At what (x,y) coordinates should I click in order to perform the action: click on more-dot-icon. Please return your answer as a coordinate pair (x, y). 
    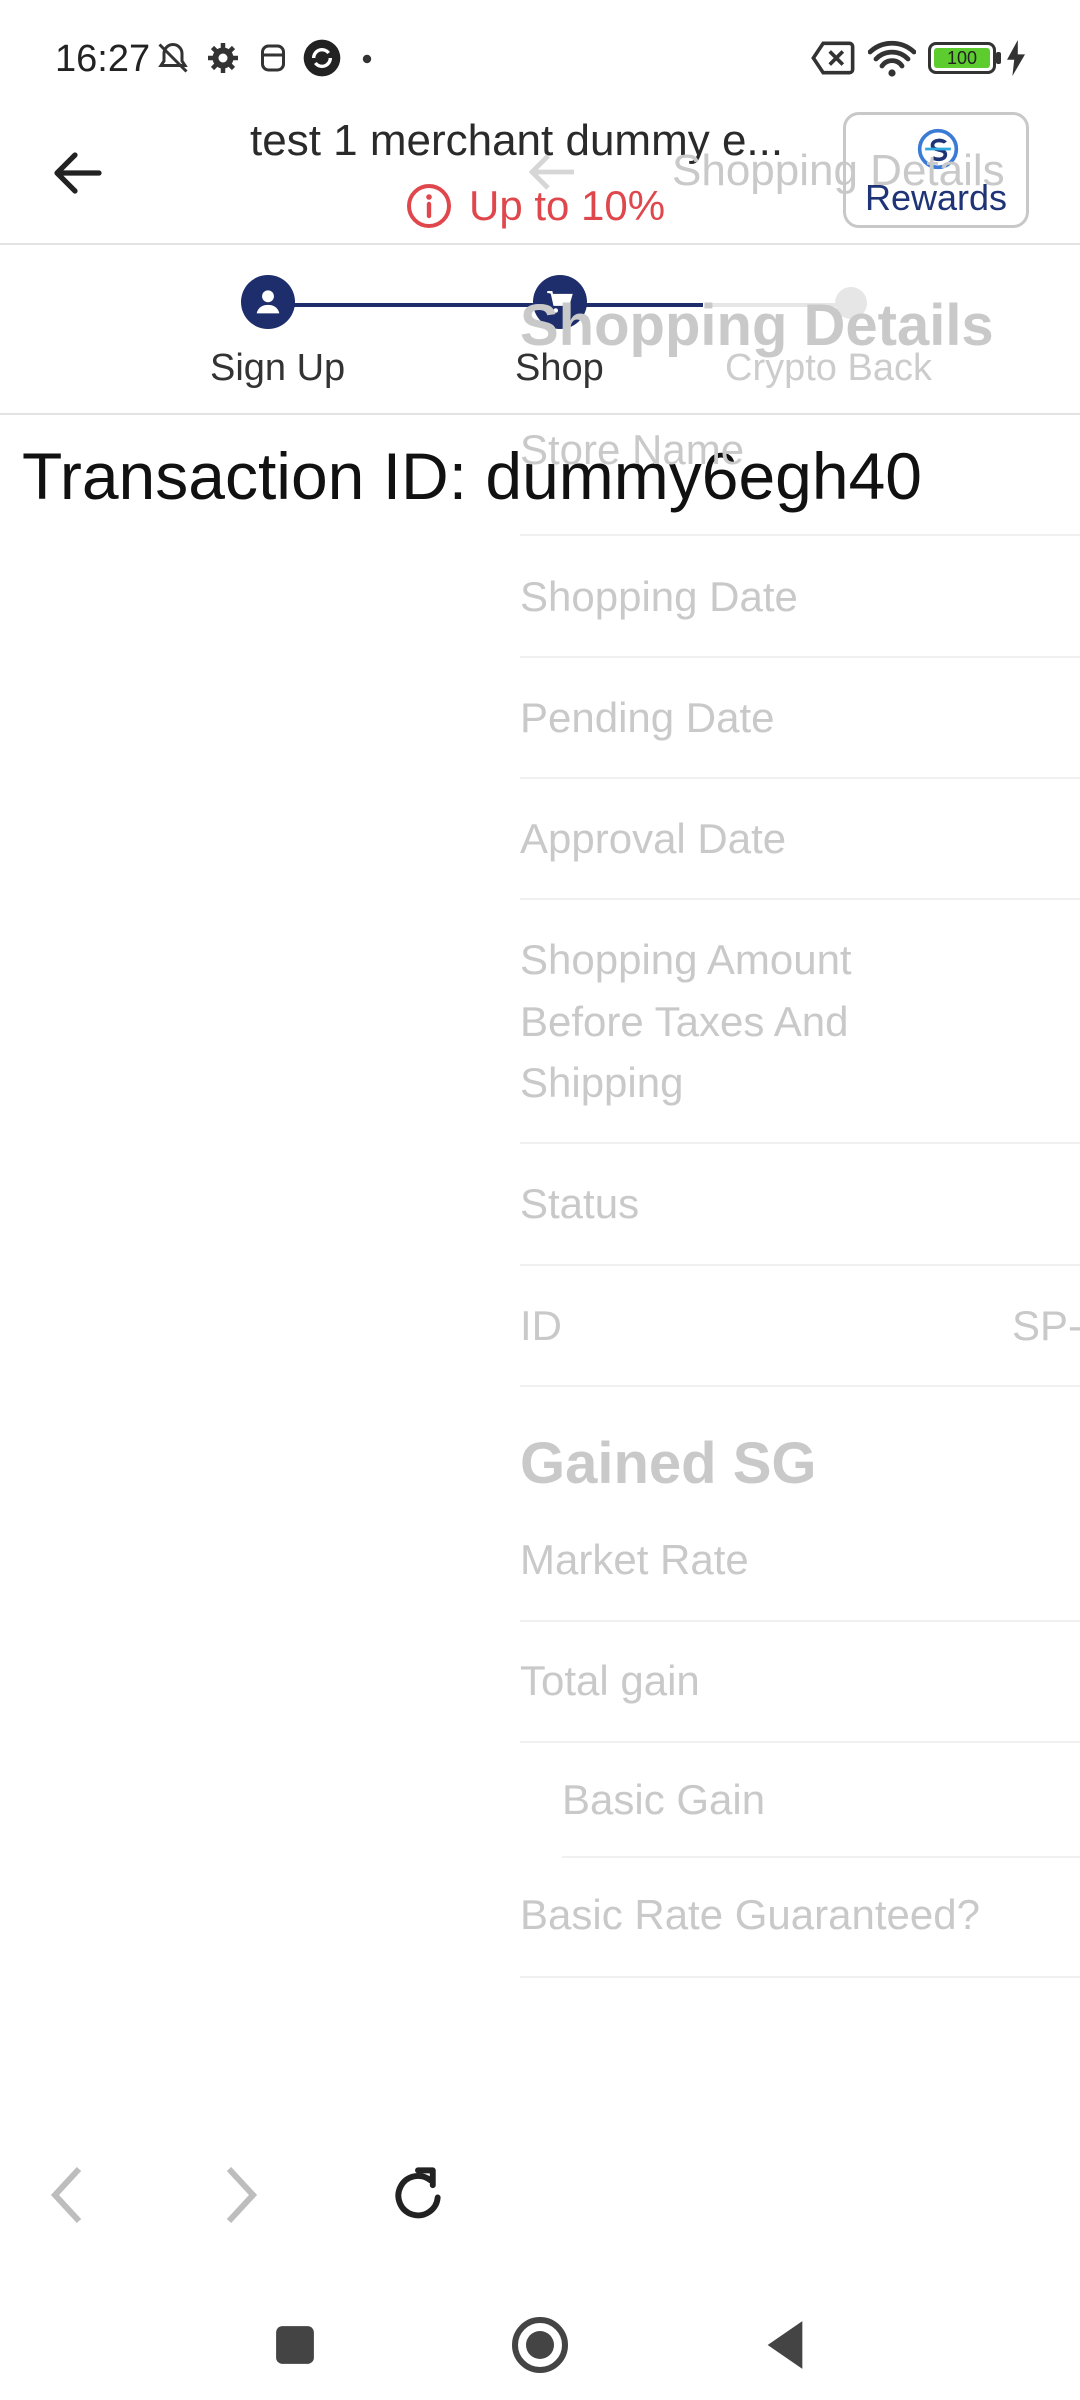
    Looking at the image, I should click on (367, 59).